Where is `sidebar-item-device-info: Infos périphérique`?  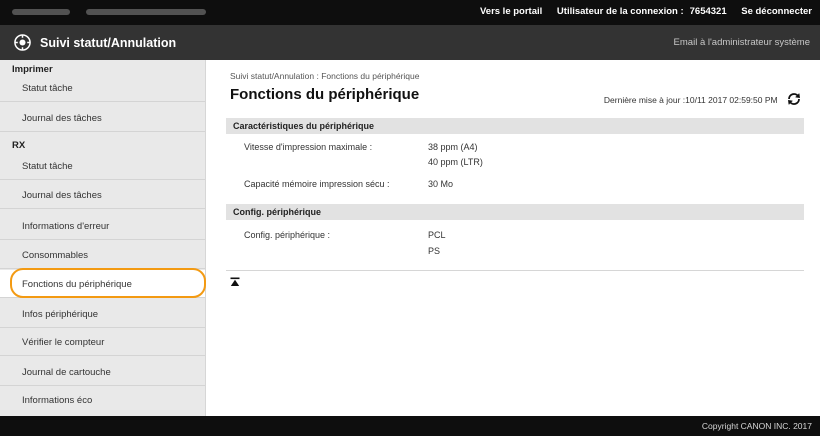
sidebar-item-device-info: Infos périphérique is located at coordinates (102, 314).